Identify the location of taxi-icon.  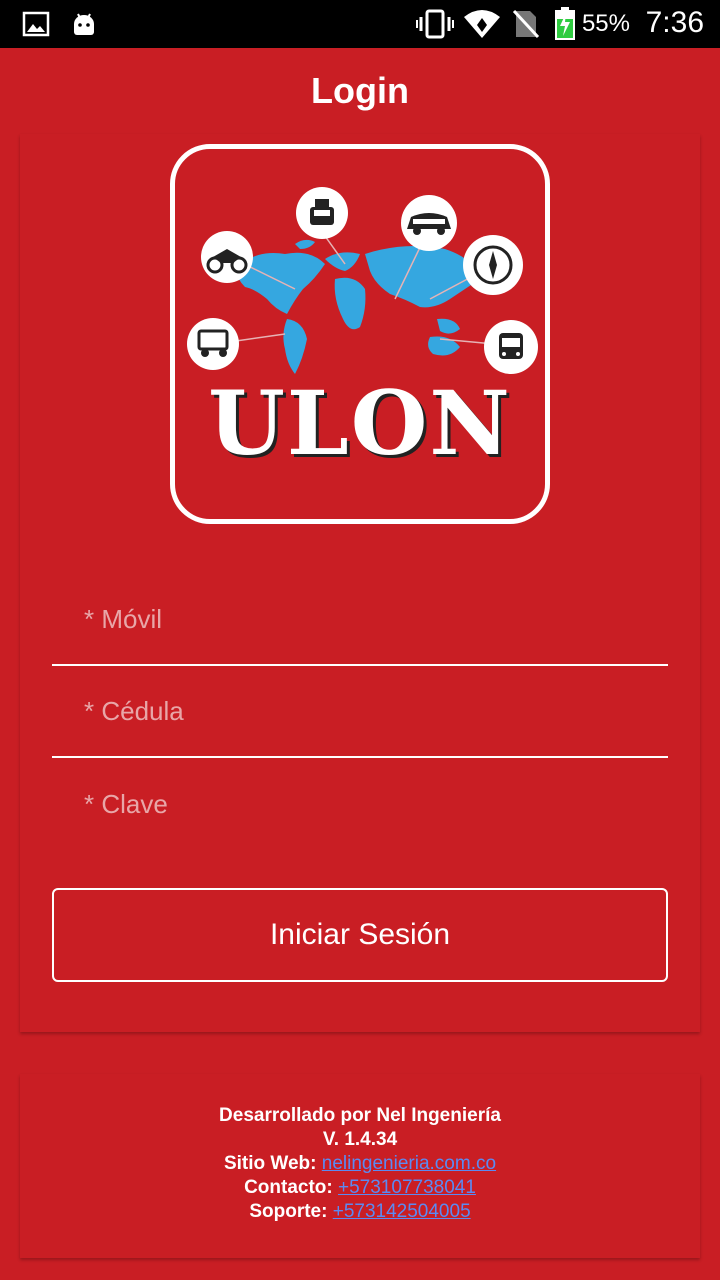
(322, 213).